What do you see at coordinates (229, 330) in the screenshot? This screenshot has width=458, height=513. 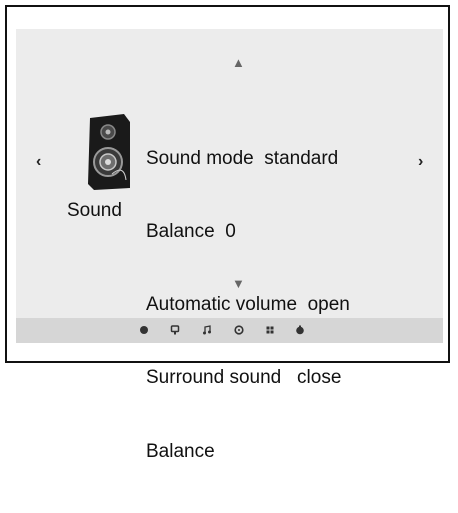 I see `bottom-nav-bar` at bounding box center [229, 330].